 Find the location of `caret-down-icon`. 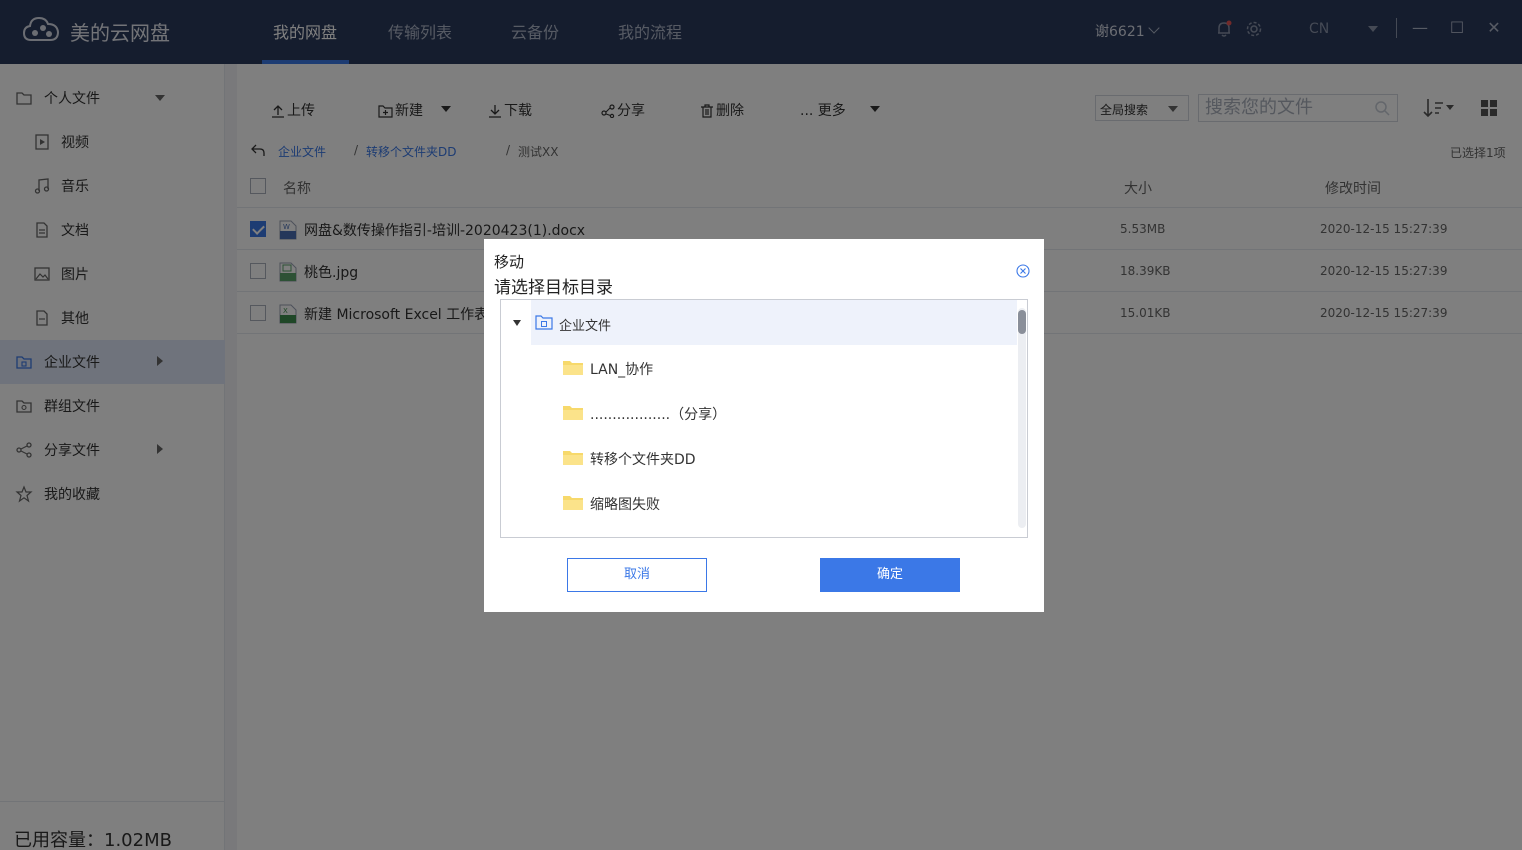

caret-down-icon is located at coordinates (517, 323).